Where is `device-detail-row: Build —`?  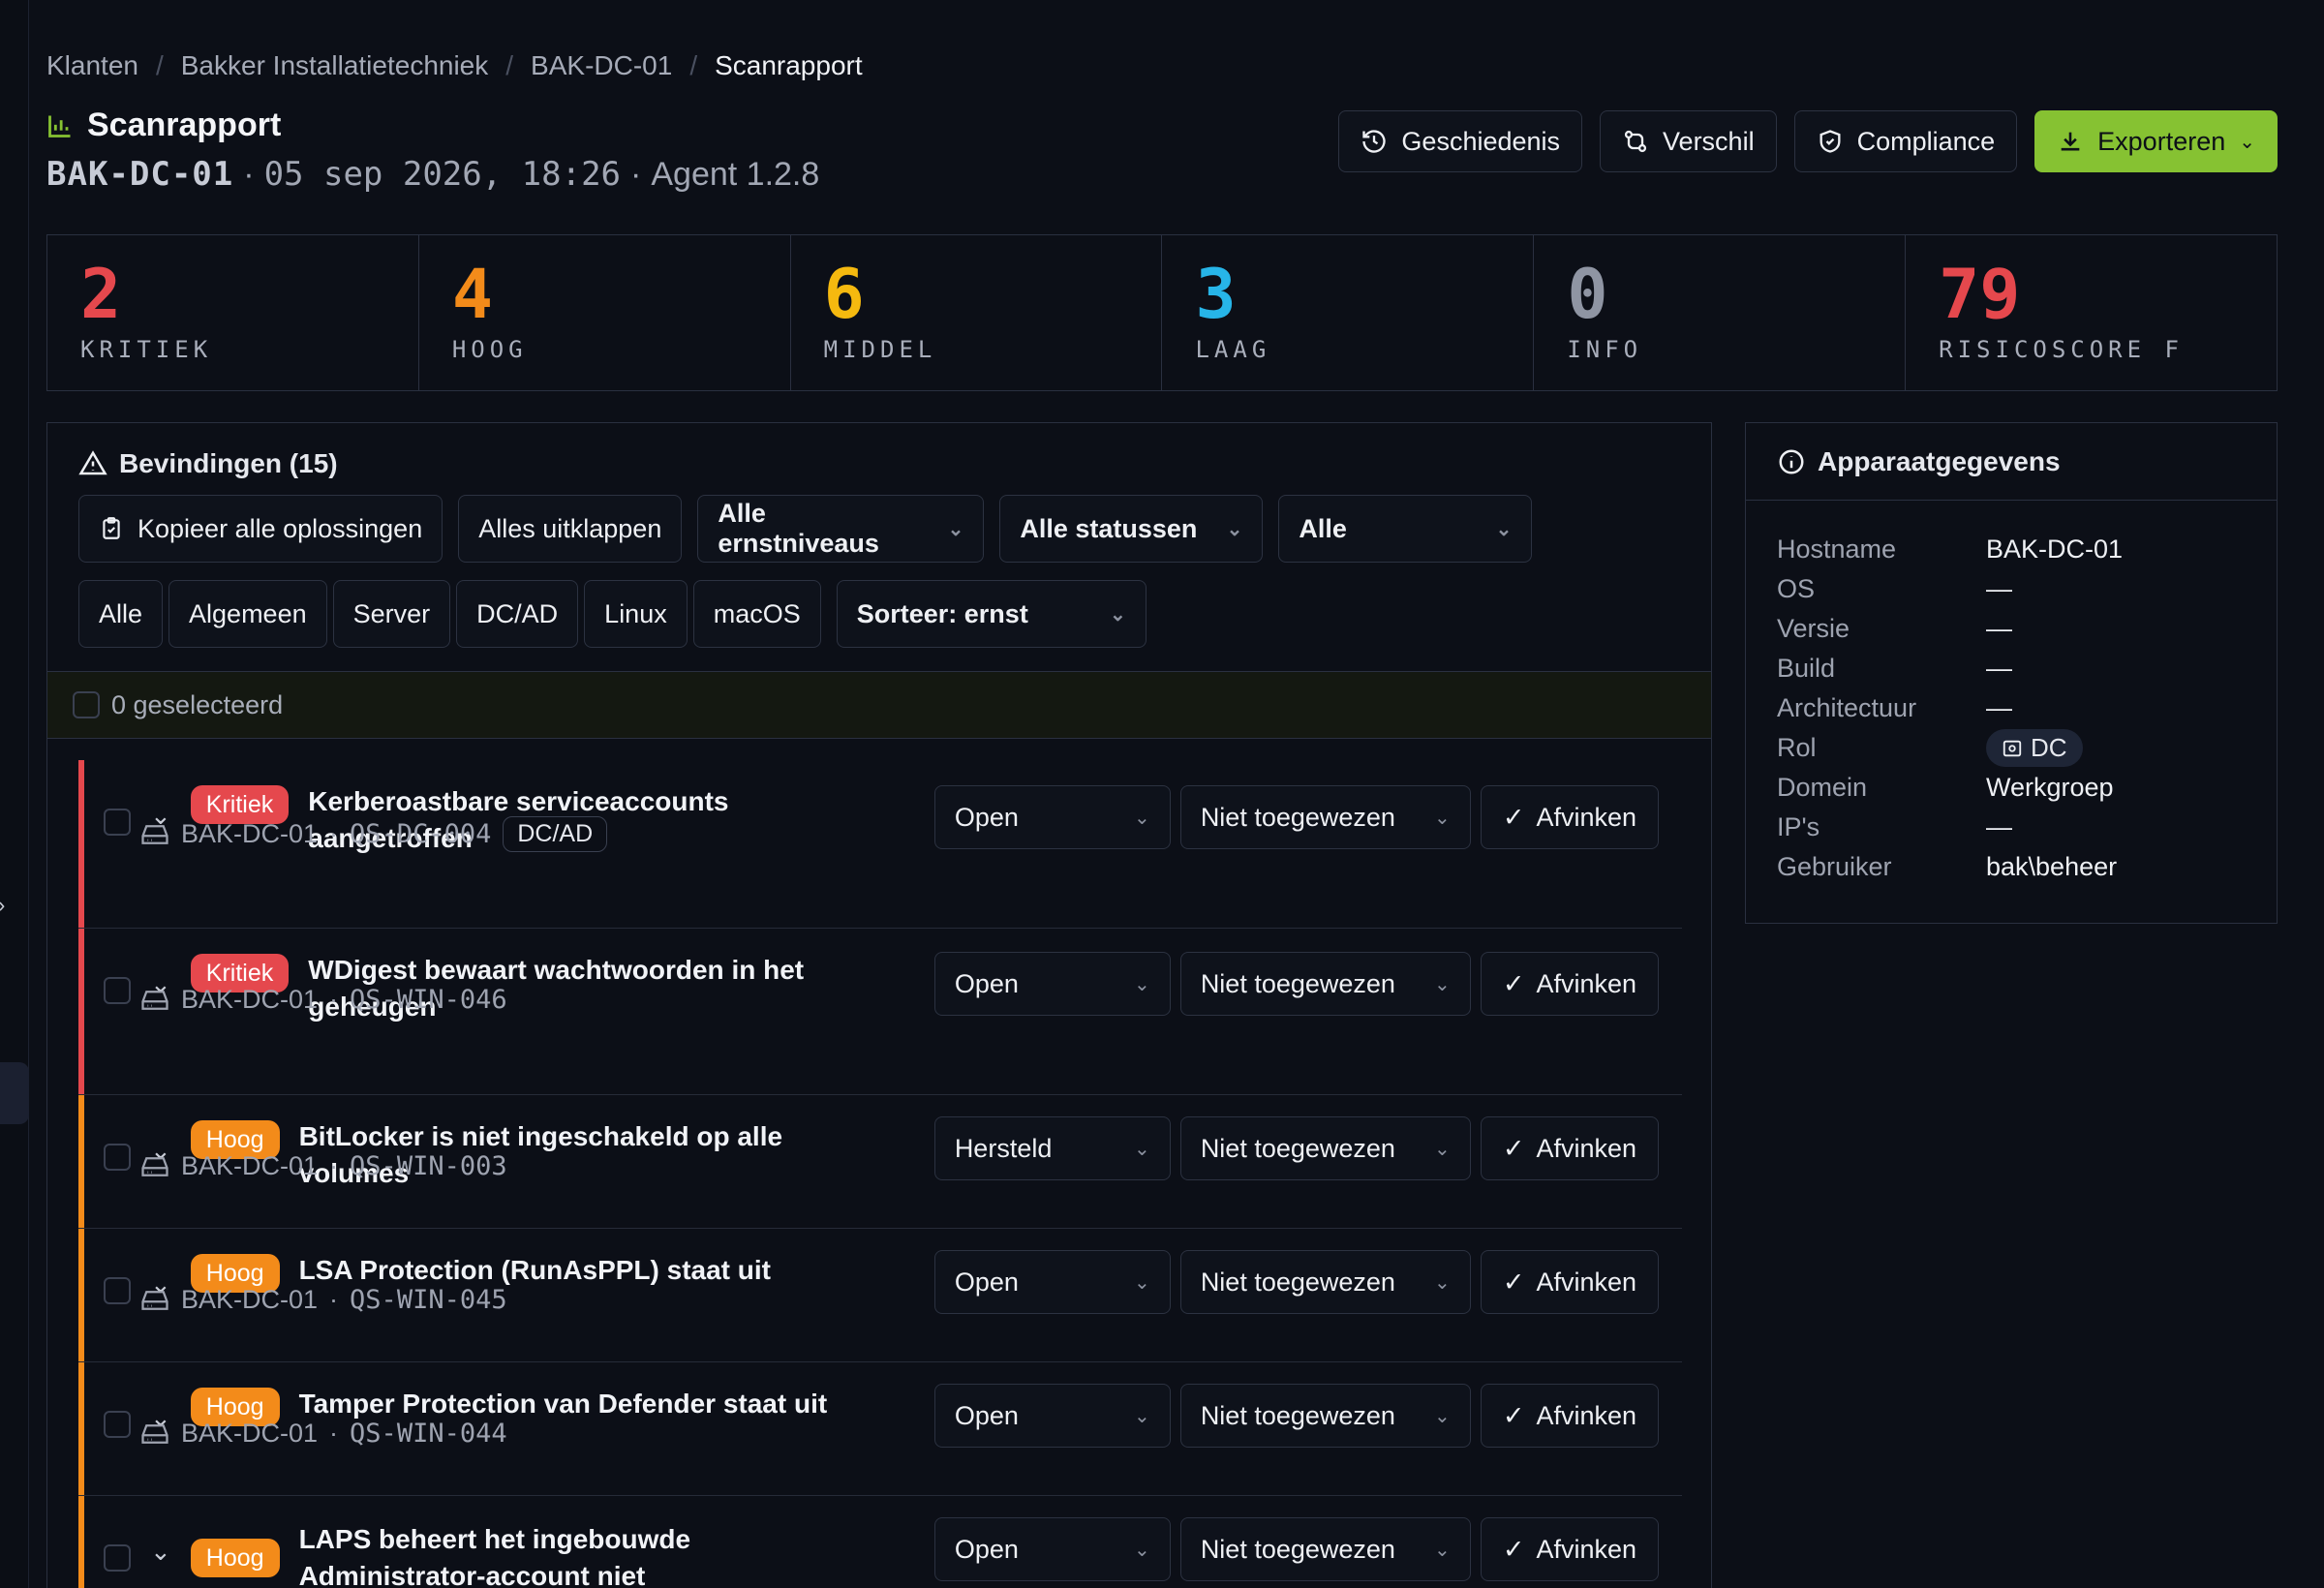
device-detail-row: Build — is located at coordinates (2012, 668).